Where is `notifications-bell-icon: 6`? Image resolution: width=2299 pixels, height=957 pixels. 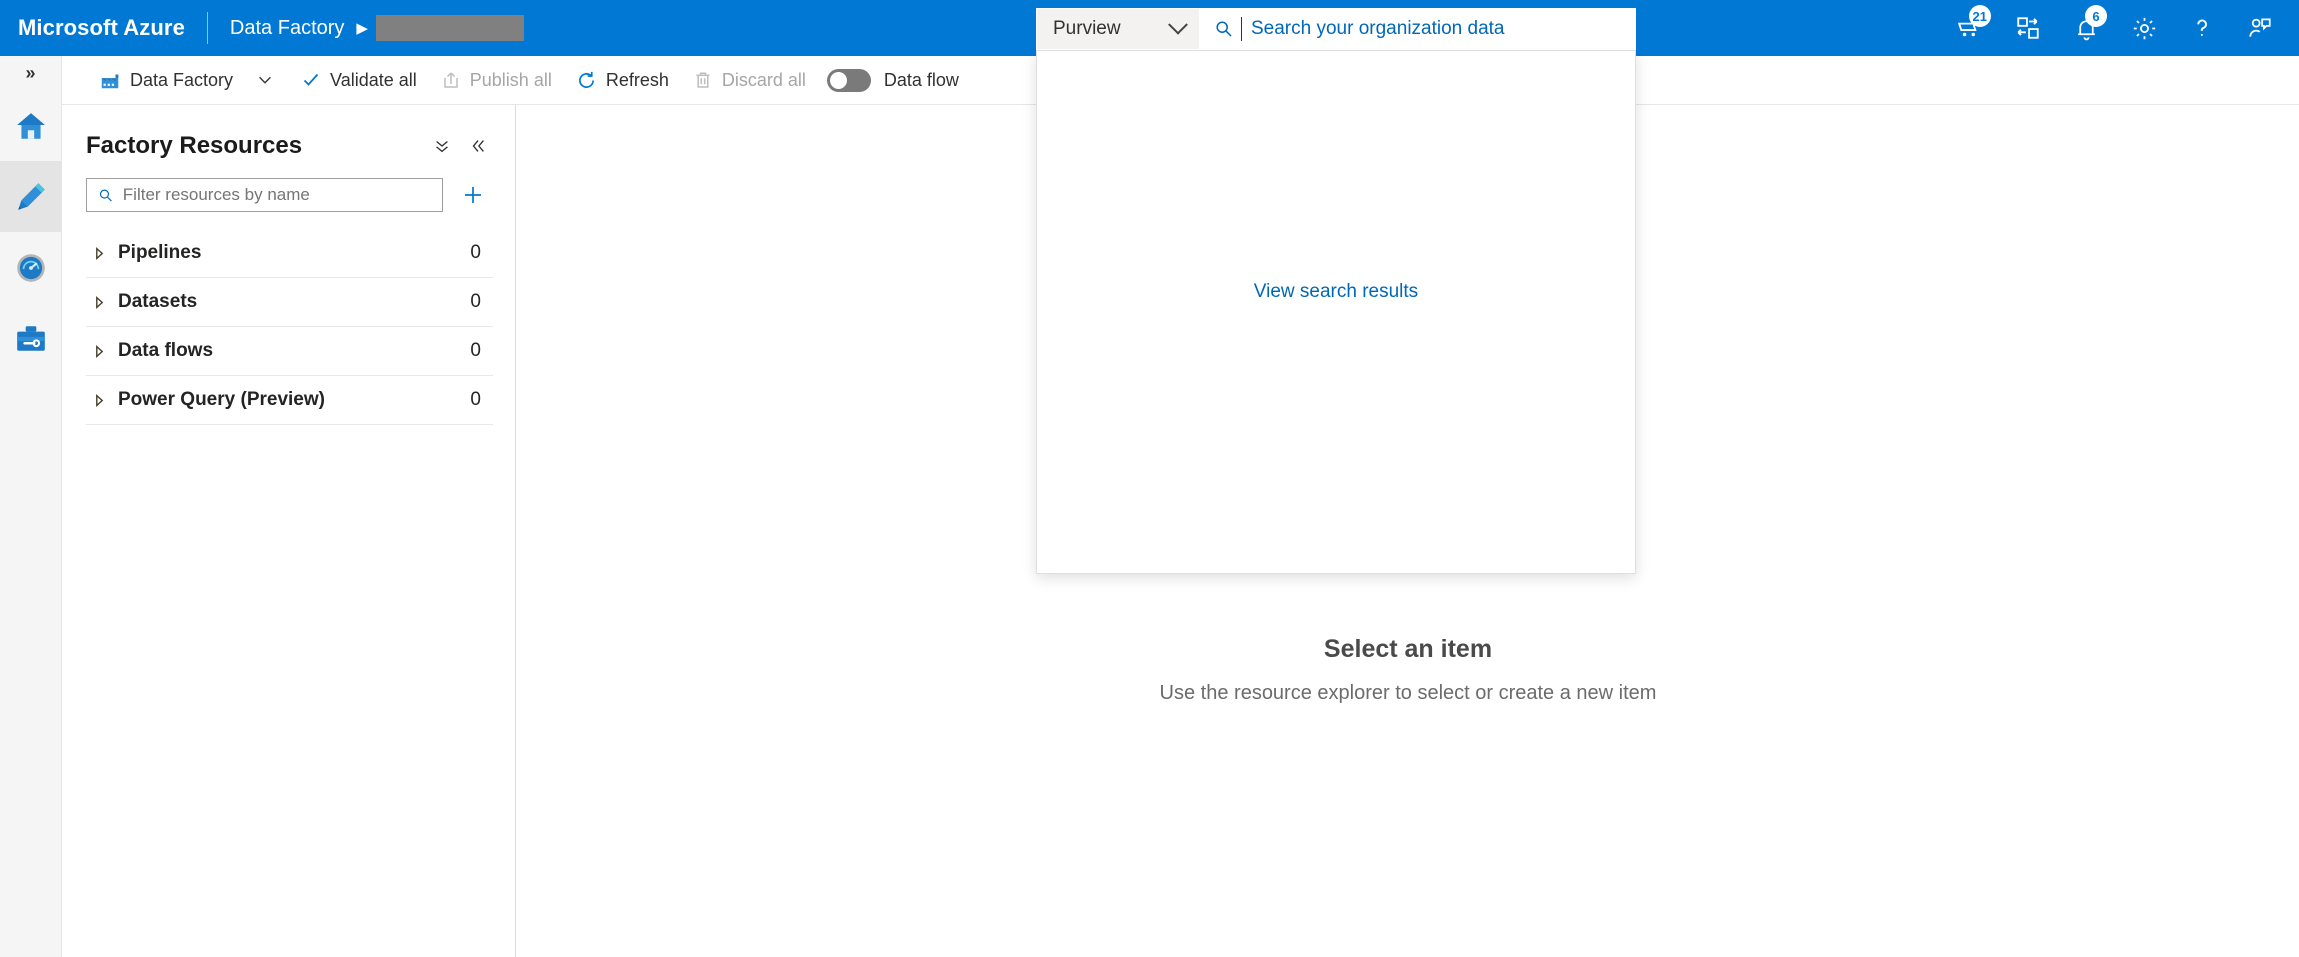 notifications-bell-icon: 6 is located at coordinates (2086, 28).